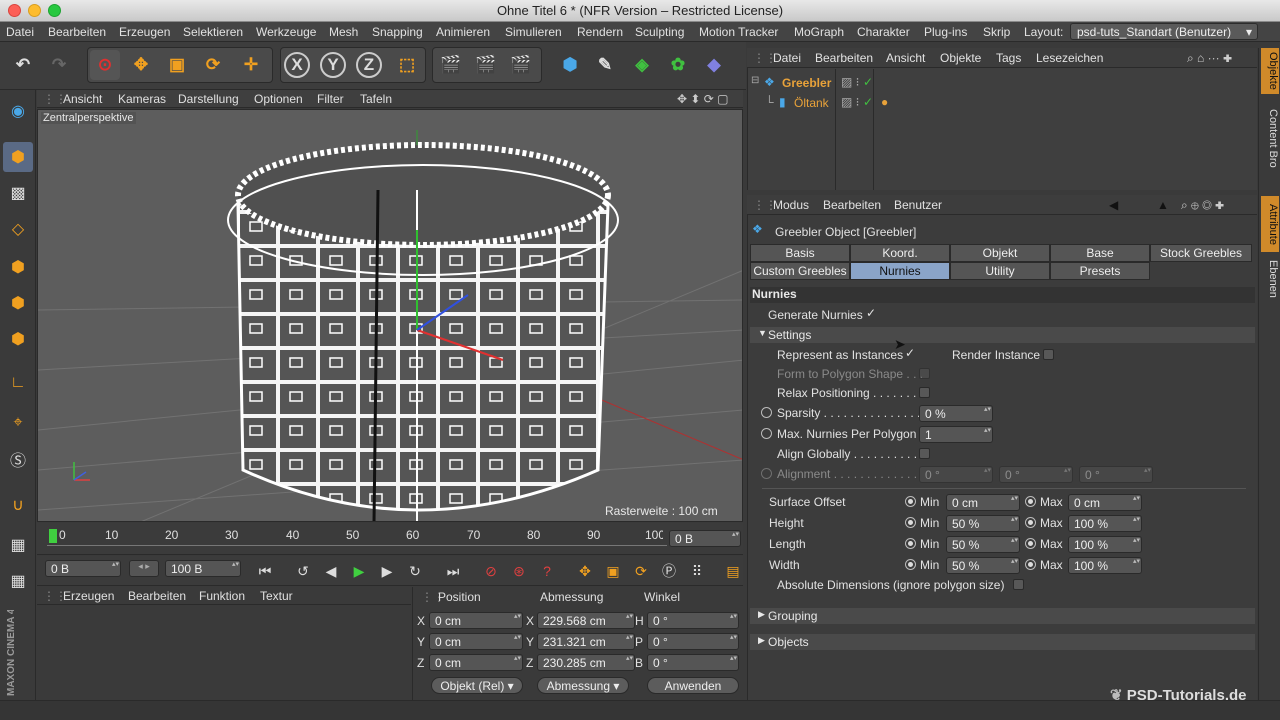  I want to click on next-frame-icon: ▶, so click(387, 571).